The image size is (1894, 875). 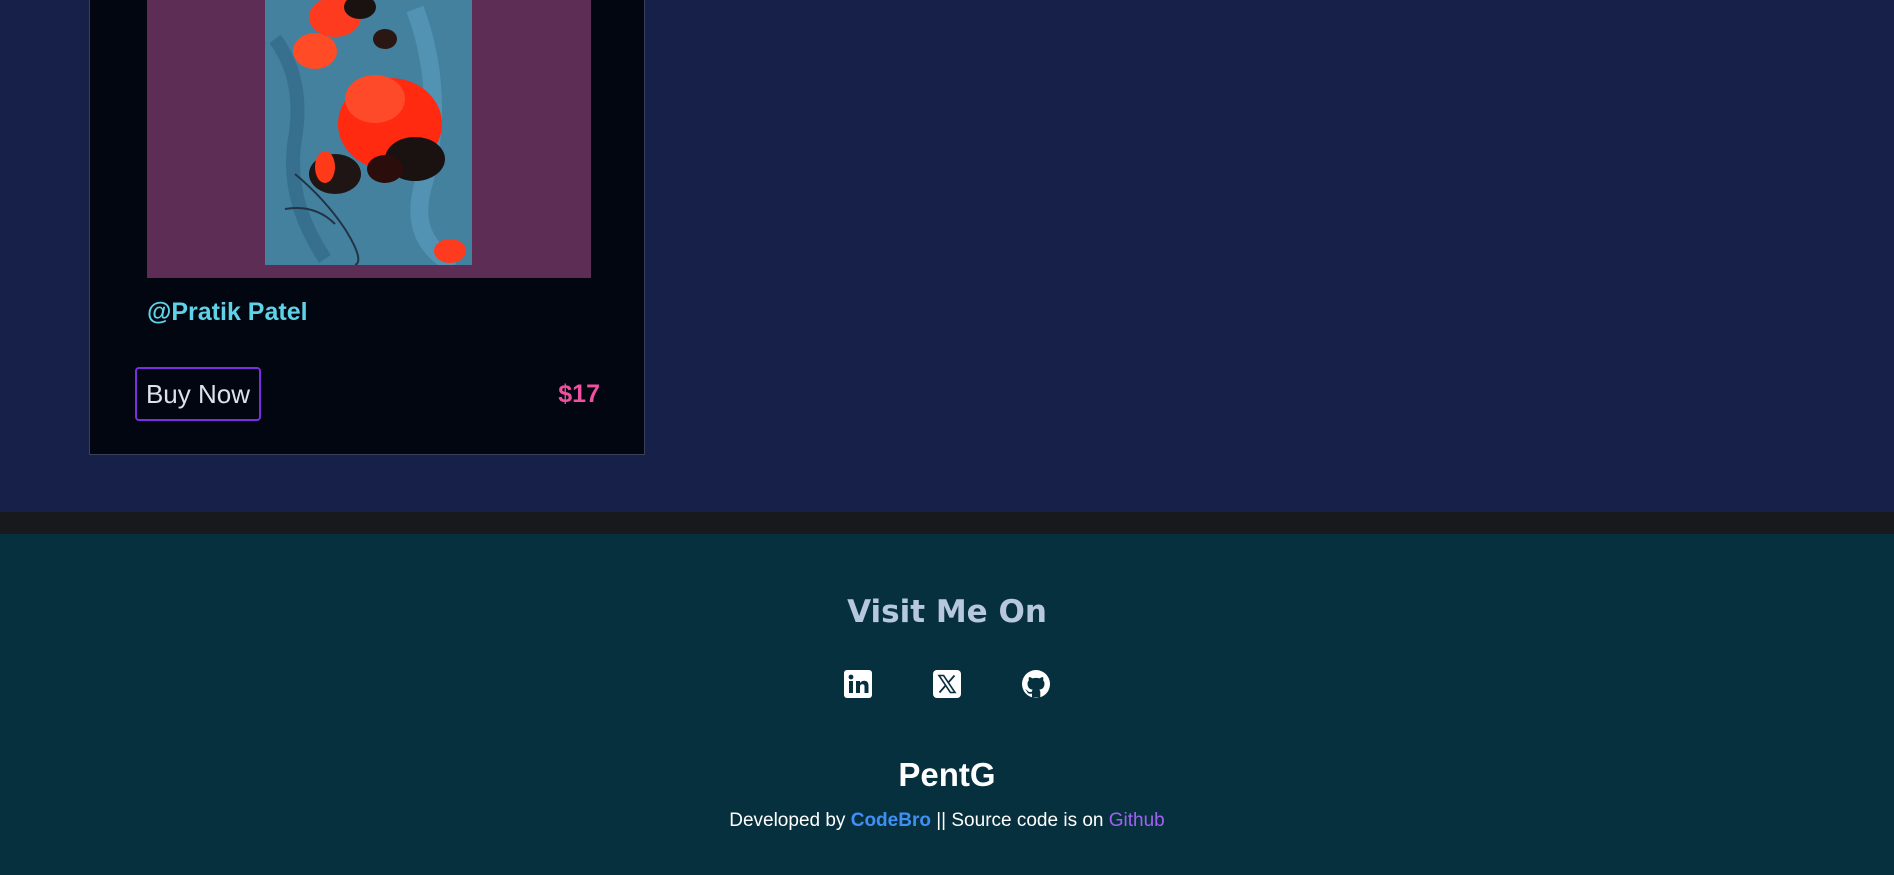 What do you see at coordinates (947, 523) in the screenshot?
I see `section-divider` at bounding box center [947, 523].